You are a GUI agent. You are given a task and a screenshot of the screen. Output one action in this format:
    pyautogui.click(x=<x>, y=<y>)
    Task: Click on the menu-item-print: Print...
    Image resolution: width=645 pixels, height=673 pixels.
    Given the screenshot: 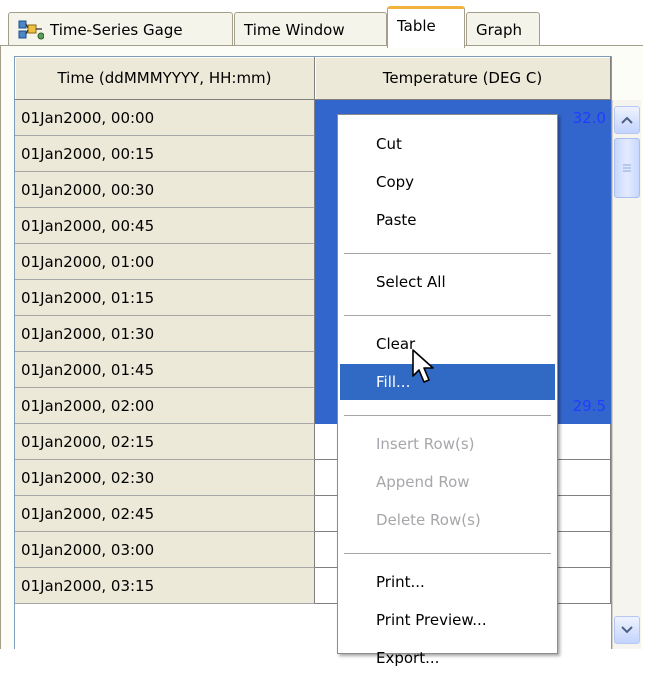 What is the action you would take?
    pyautogui.click(x=447, y=582)
    